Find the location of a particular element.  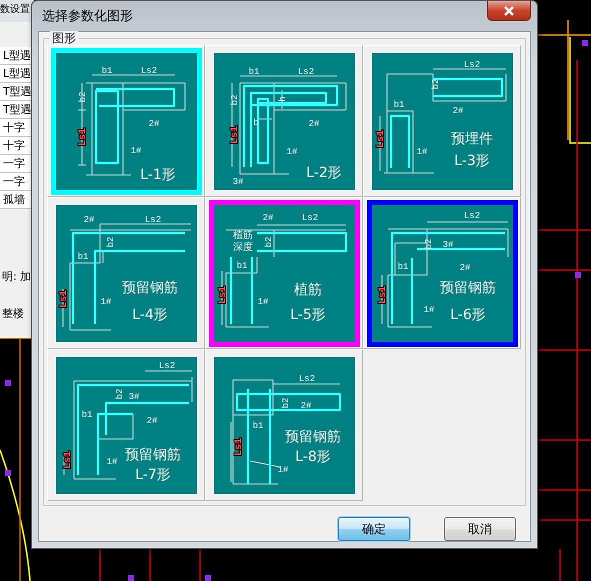

close-button is located at coordinates (509, 11).